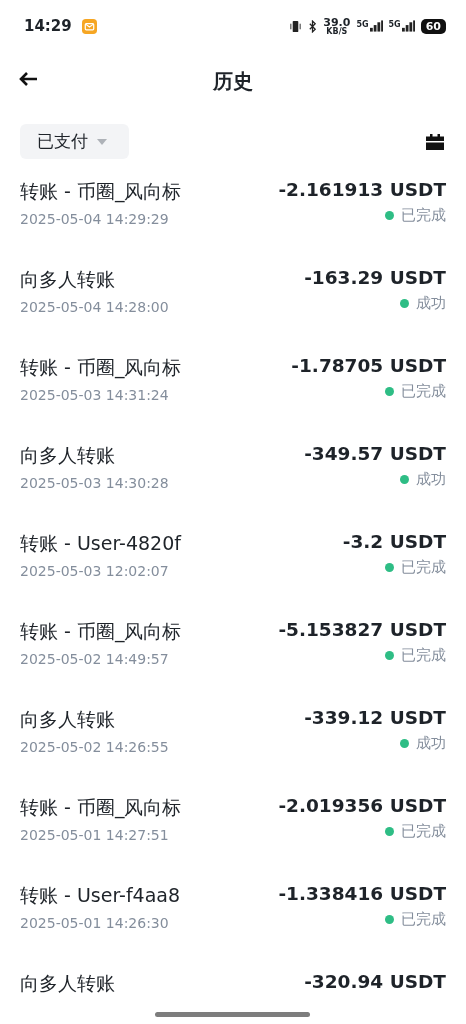  Describe the element at coordinates (233, 399) in the screenshot. I see `transaction-row: 转账 - 币圈_风向标 2025-05-03 14:31:24 -1.78705 USDT 已完成` at that location.